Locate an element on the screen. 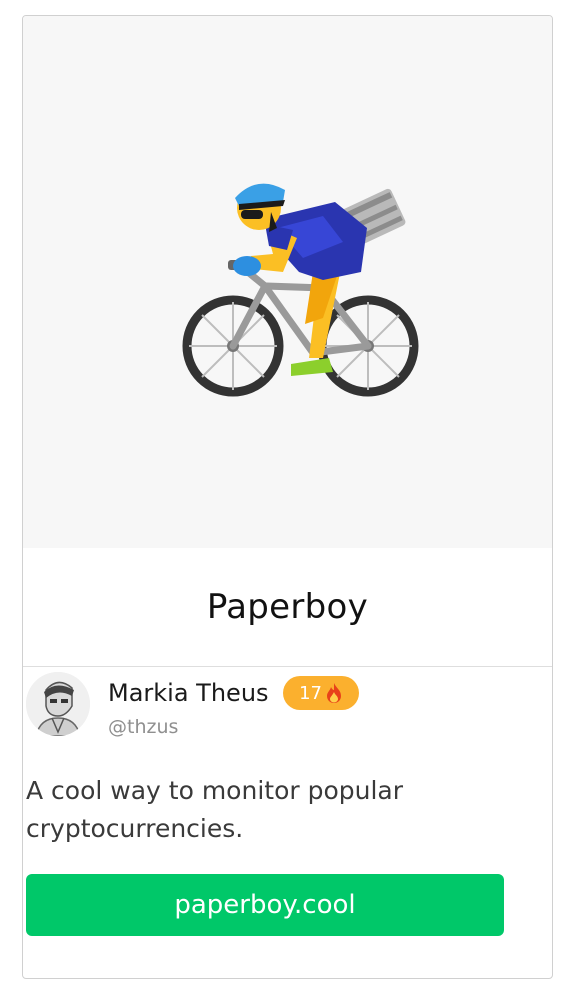  product-title-section: Paperboy is located at coordinates (287, 607).